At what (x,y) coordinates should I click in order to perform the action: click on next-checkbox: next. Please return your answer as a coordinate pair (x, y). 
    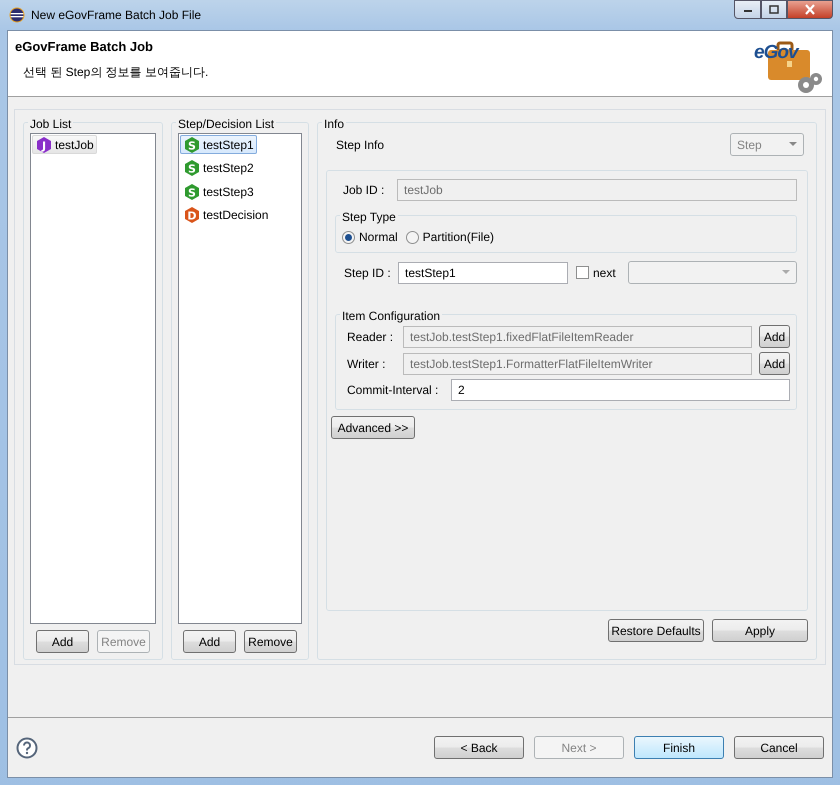
    Looking at the image, I should click on (596, 273).